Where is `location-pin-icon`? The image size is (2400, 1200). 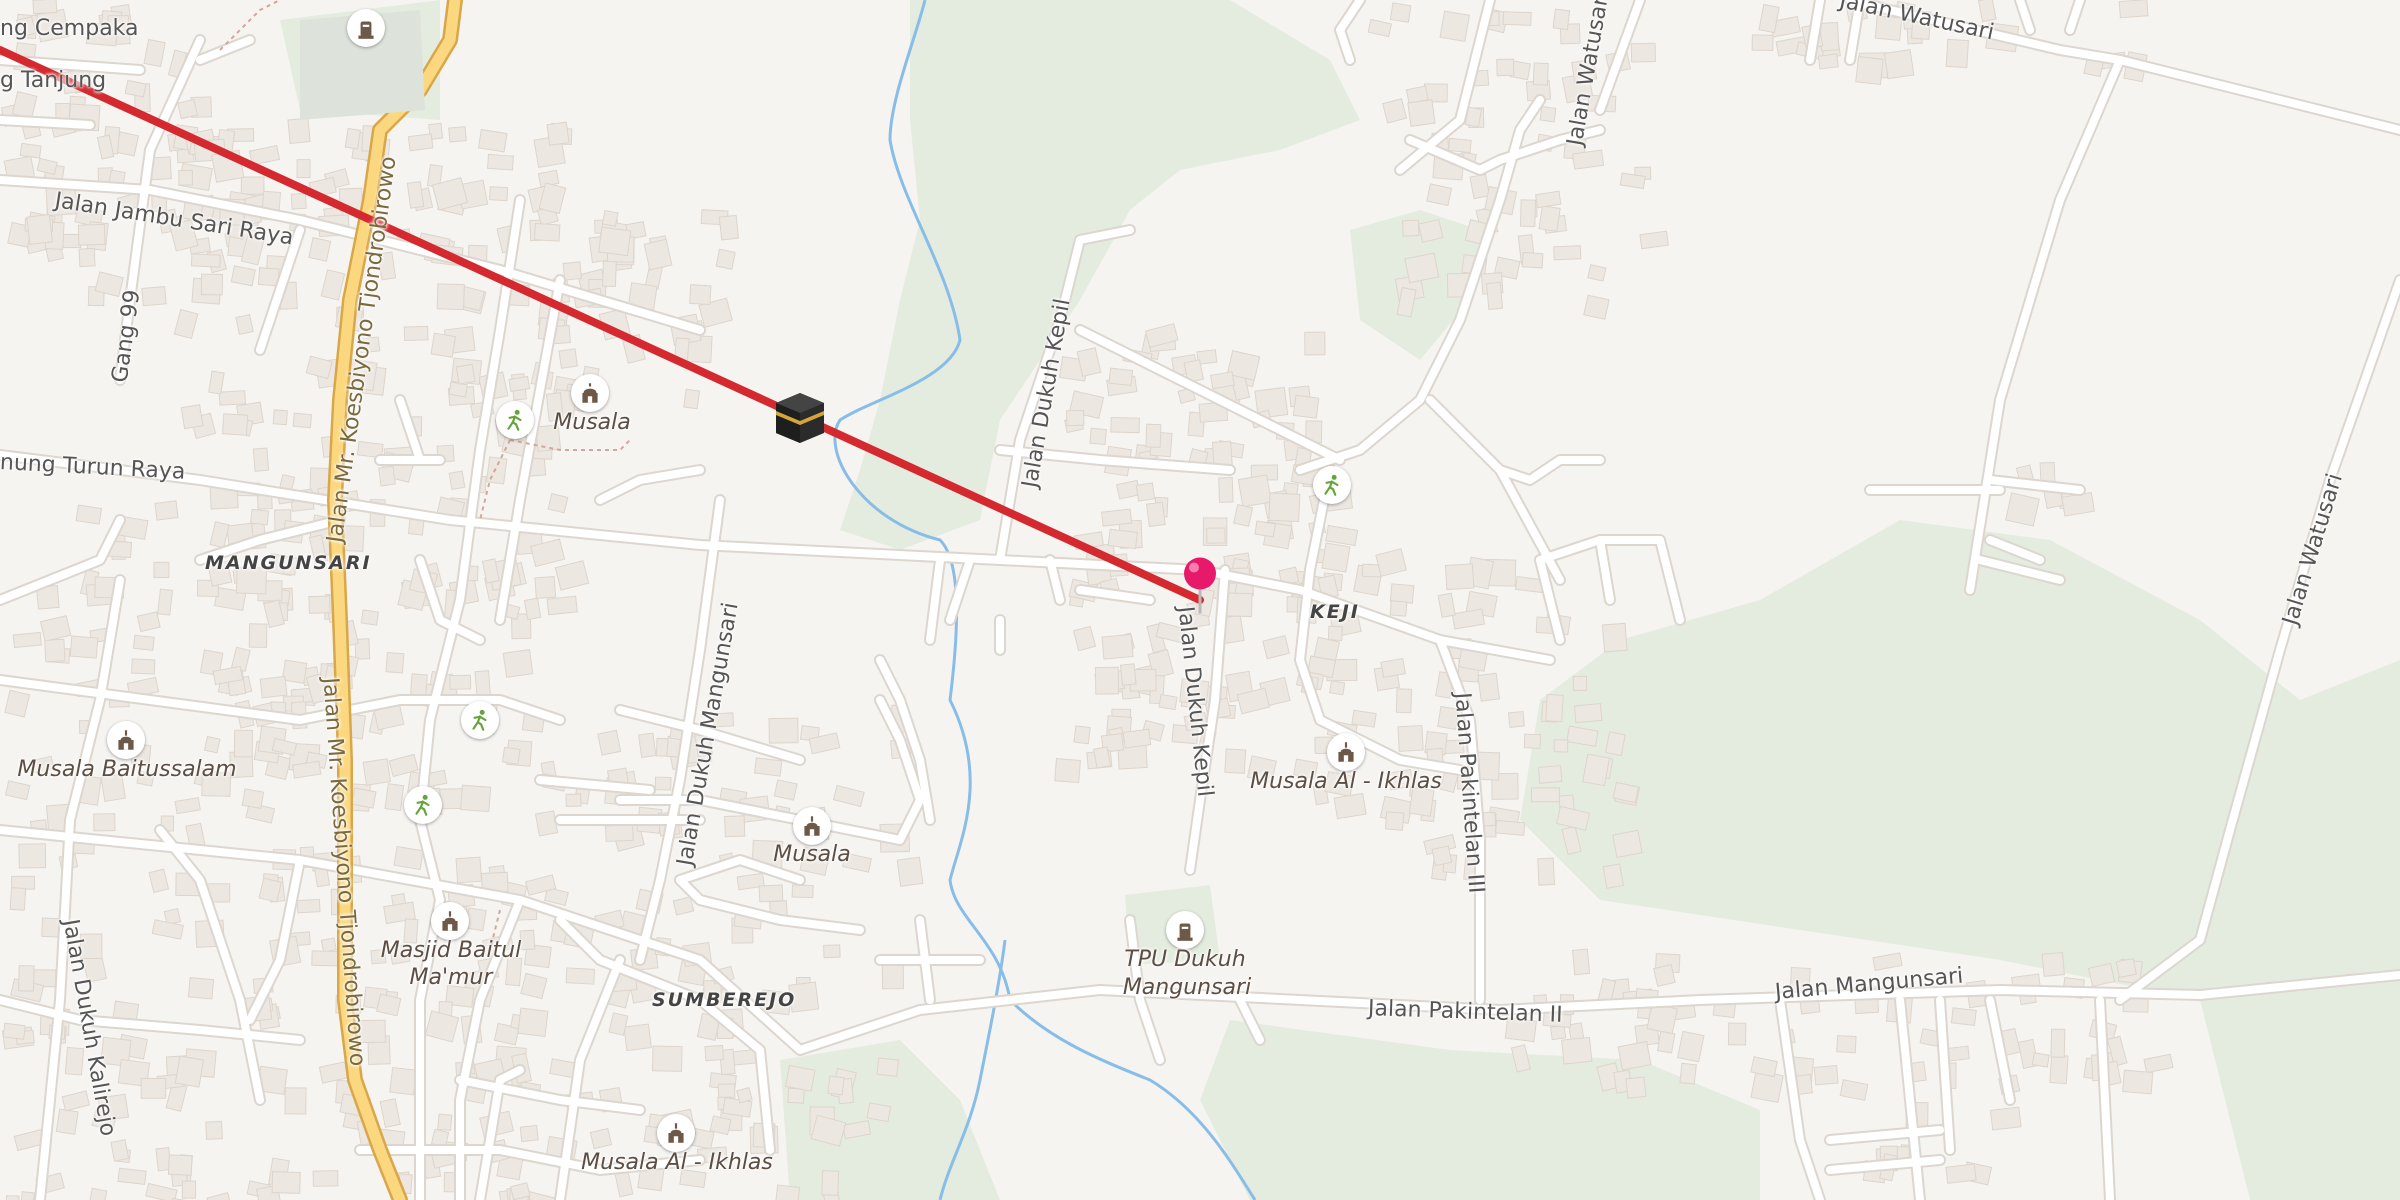 location-pin-icon is located at coordinates (1200, 591).